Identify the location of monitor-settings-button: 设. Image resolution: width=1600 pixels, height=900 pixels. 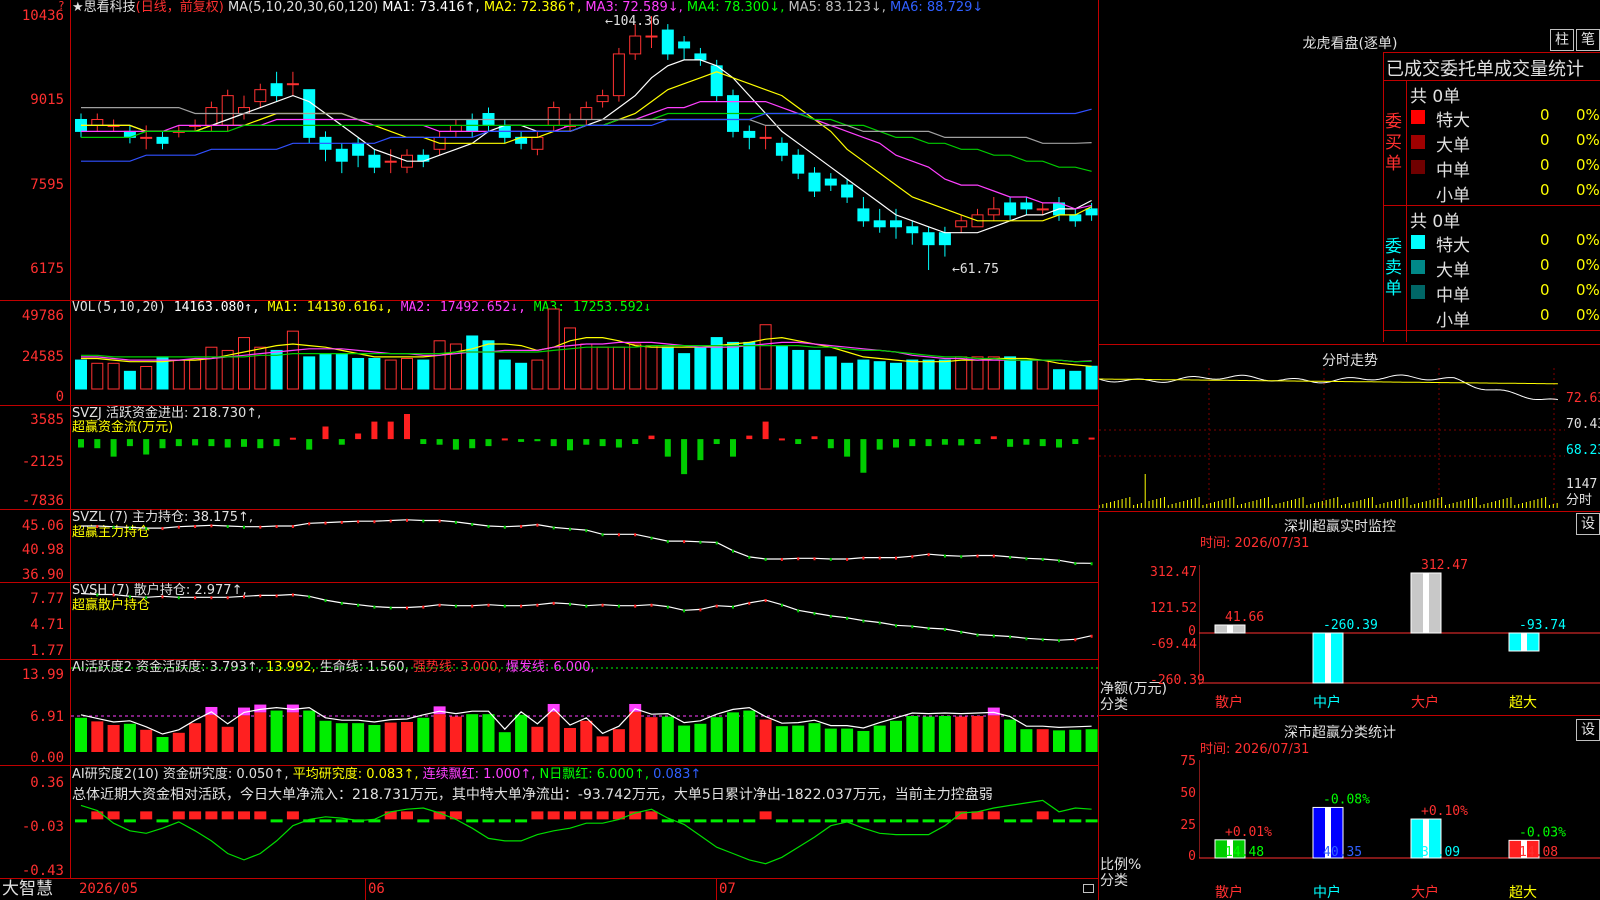
(1588, 524).